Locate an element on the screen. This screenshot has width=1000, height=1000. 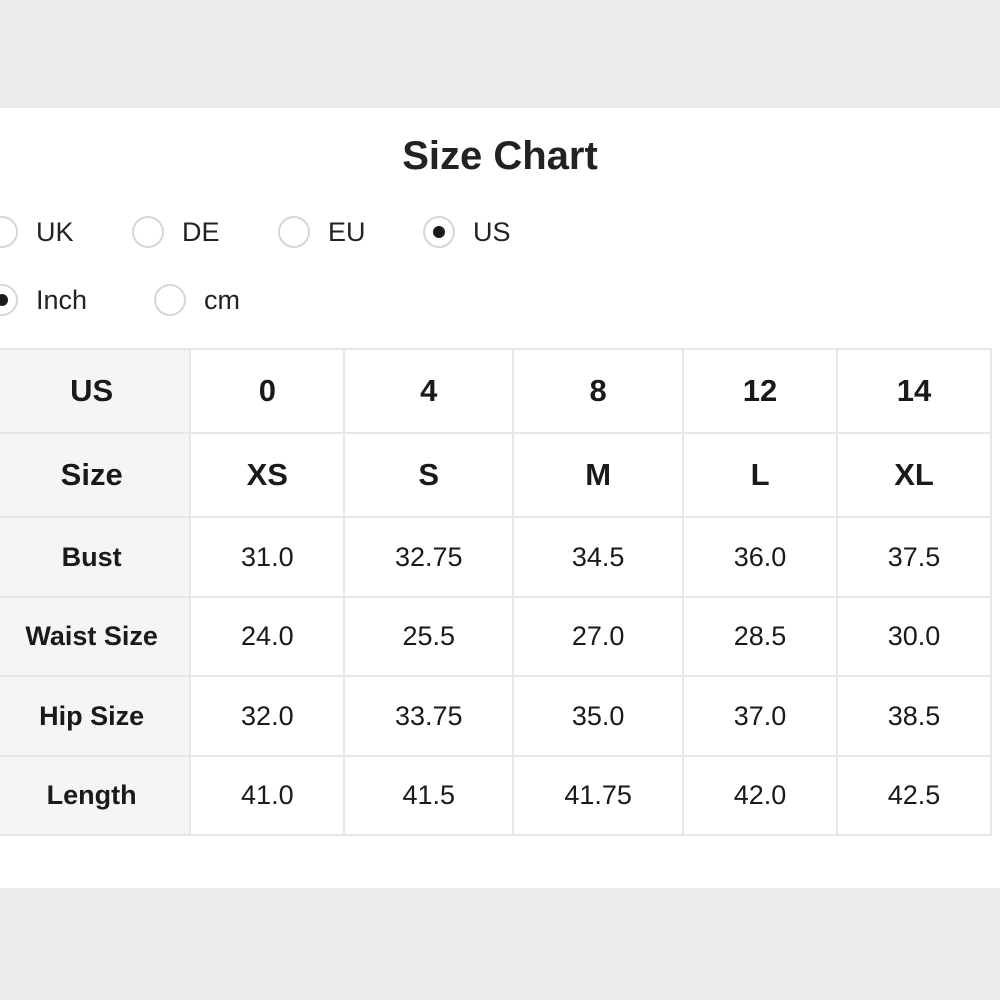
table-cell: 37.0 is located at coordinates (760, 716).